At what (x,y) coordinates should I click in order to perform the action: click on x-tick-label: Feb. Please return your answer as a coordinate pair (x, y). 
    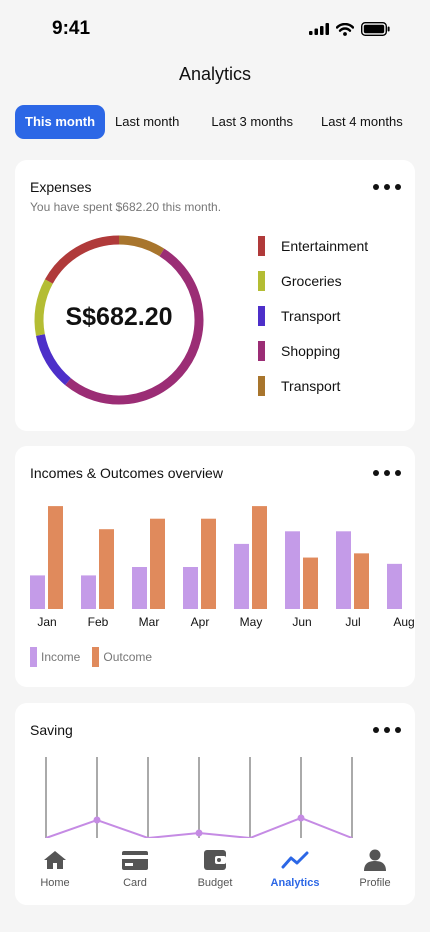
    Looking at the image, I should click on (98, 622).